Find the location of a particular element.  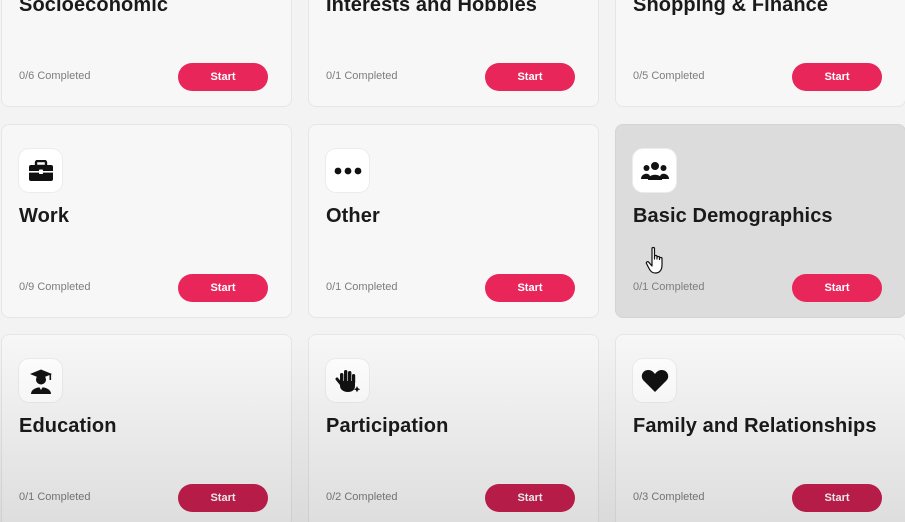

card-title: Family and Relationships is located at coordinates (755, 426).